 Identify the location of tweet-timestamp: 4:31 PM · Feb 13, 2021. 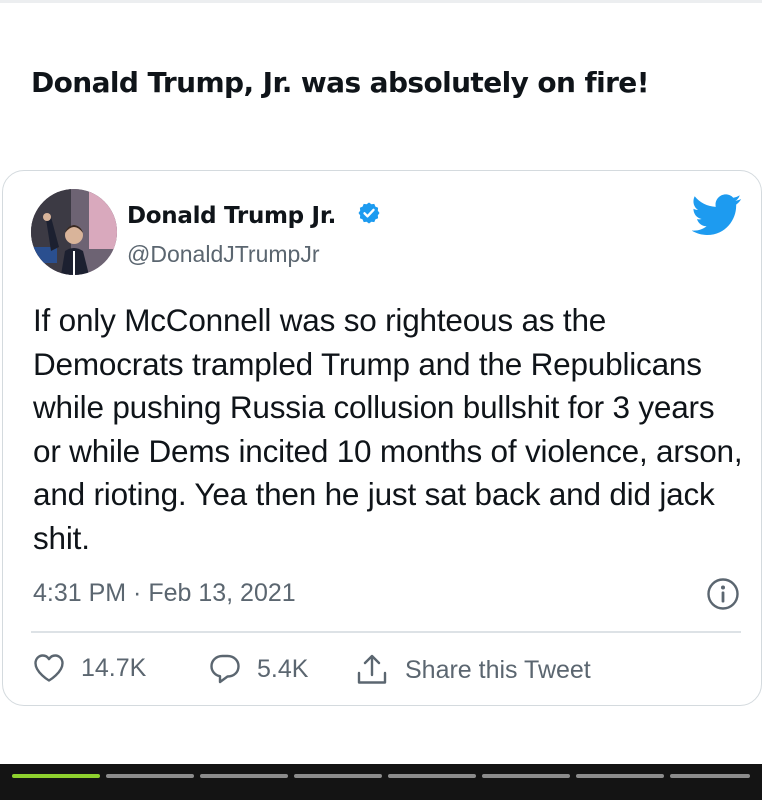
(164, 593).